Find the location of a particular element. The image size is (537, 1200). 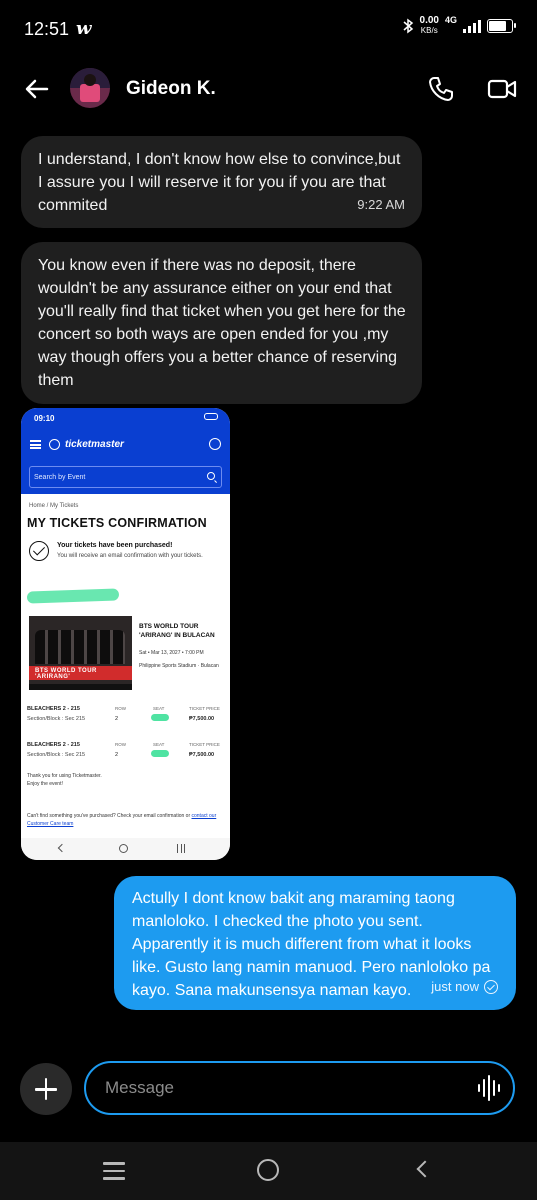

contact-name: Gideon K. is located at coordinates (171, 89).